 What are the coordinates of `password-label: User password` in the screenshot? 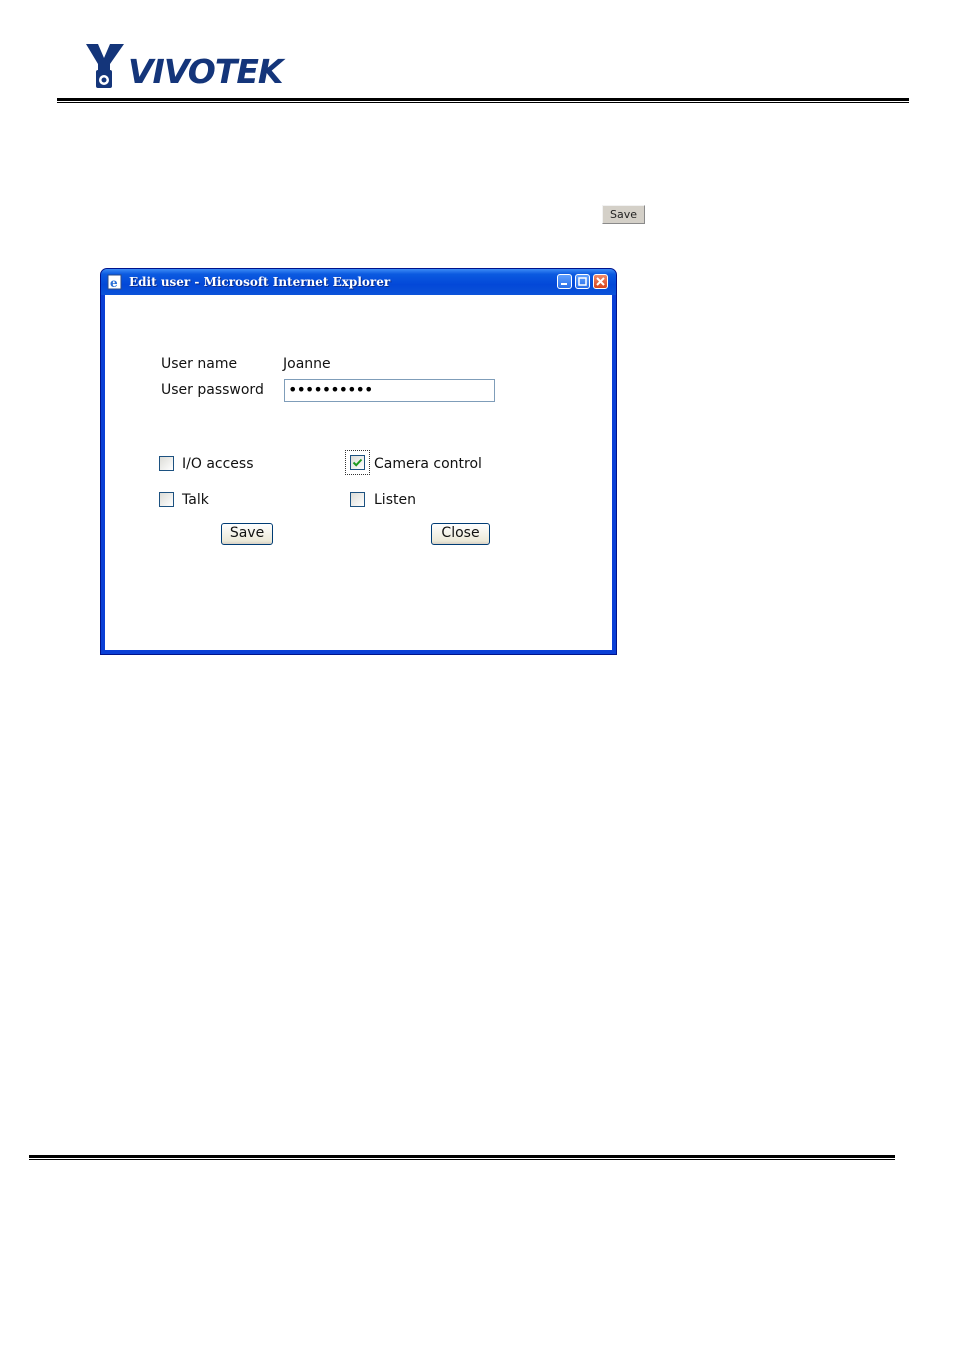 It's located at (212, 390).